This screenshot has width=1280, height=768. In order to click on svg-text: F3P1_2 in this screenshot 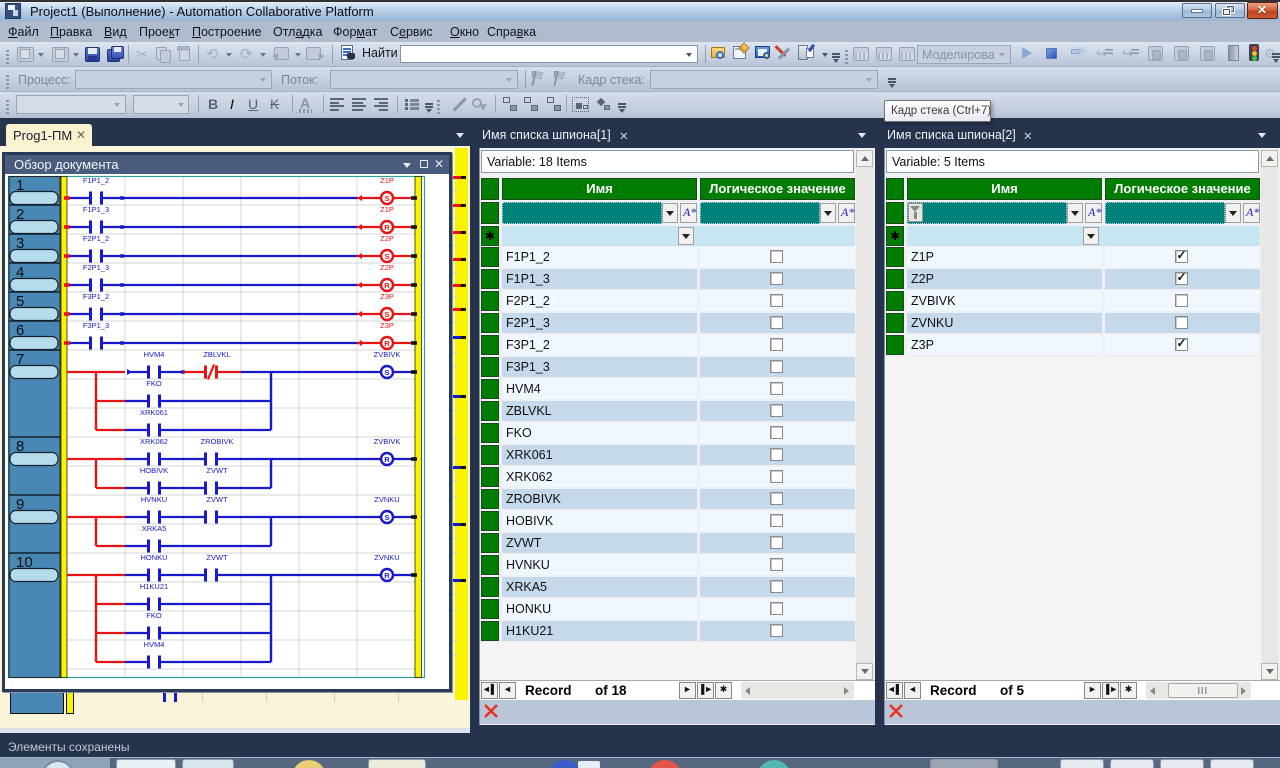, I will do `click(96, 296)`.